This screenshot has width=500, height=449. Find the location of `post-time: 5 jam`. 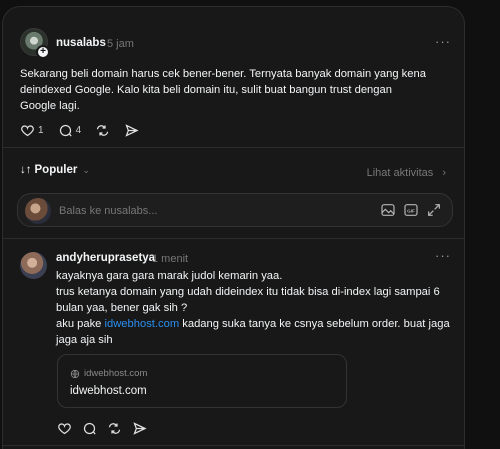

post-time: 5 jam is located at coordinates (120, 44).